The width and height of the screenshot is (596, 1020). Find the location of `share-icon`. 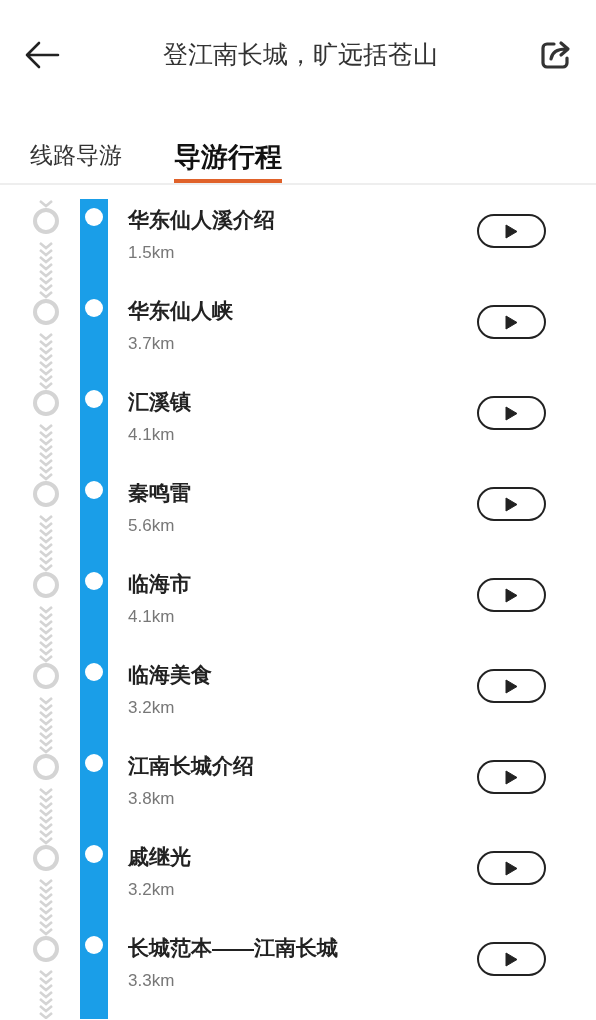

share-icon is located at coordinates (556, 55).